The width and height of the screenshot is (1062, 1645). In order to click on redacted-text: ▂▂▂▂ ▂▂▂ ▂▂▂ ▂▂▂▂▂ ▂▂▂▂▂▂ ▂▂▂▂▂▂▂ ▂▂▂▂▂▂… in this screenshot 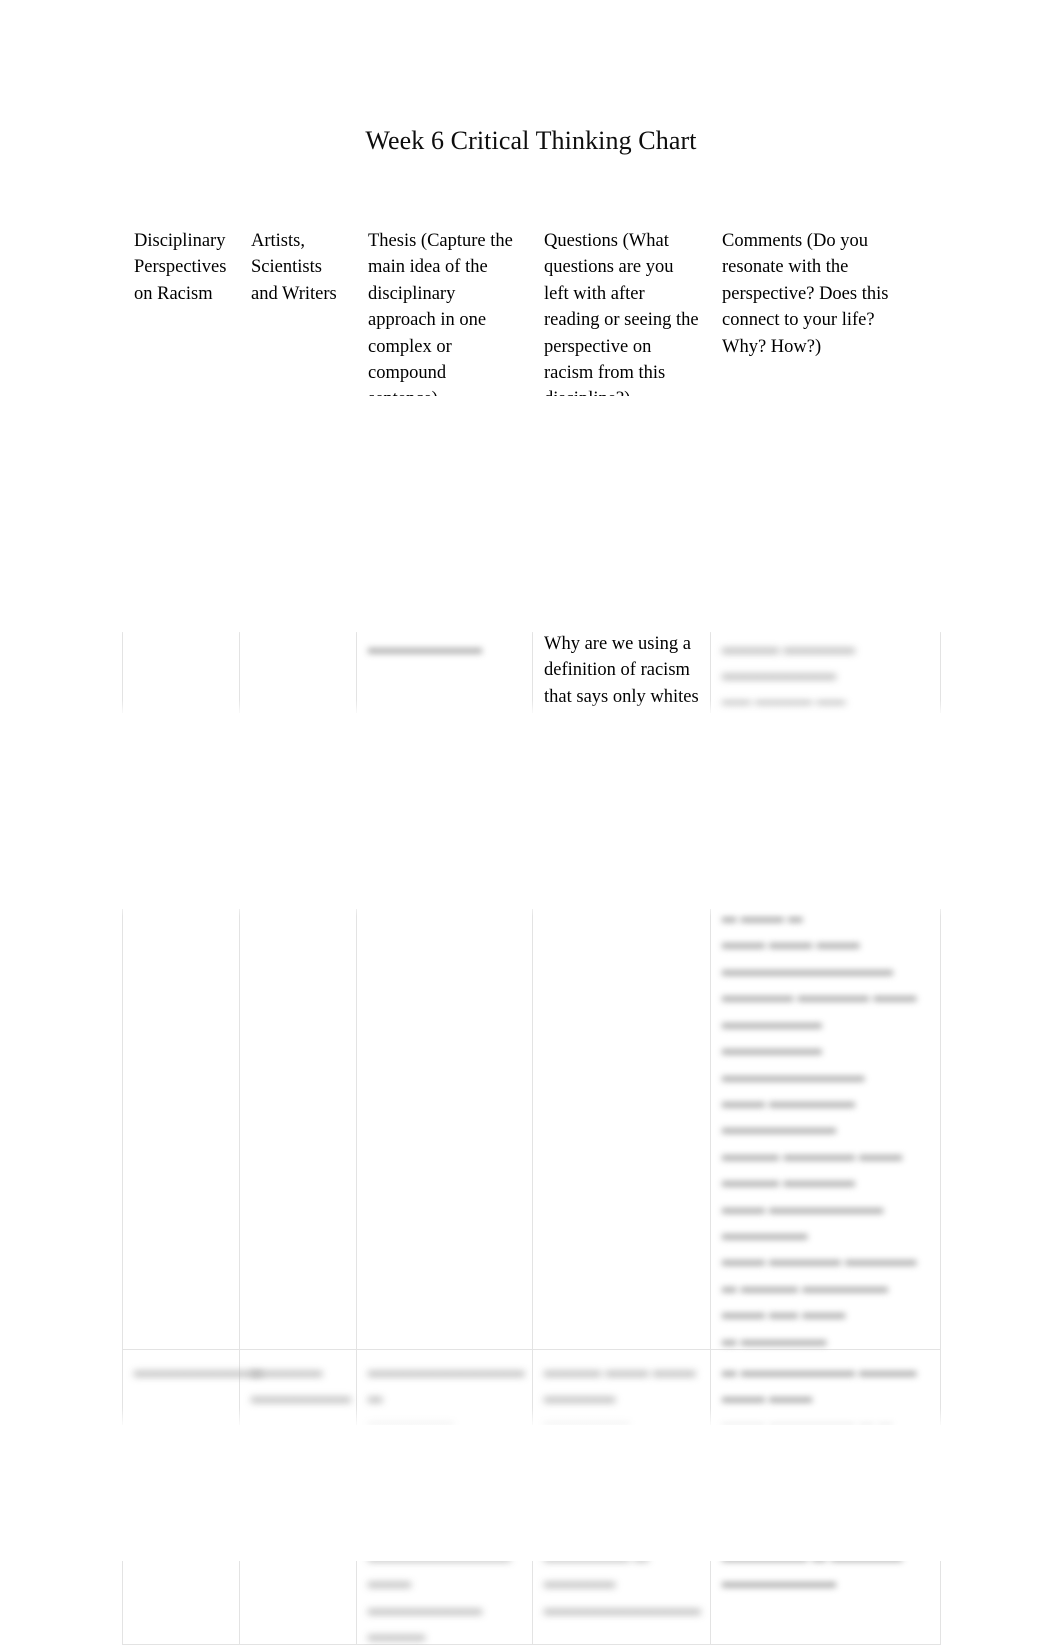, I will do `click(622, 1485)`.